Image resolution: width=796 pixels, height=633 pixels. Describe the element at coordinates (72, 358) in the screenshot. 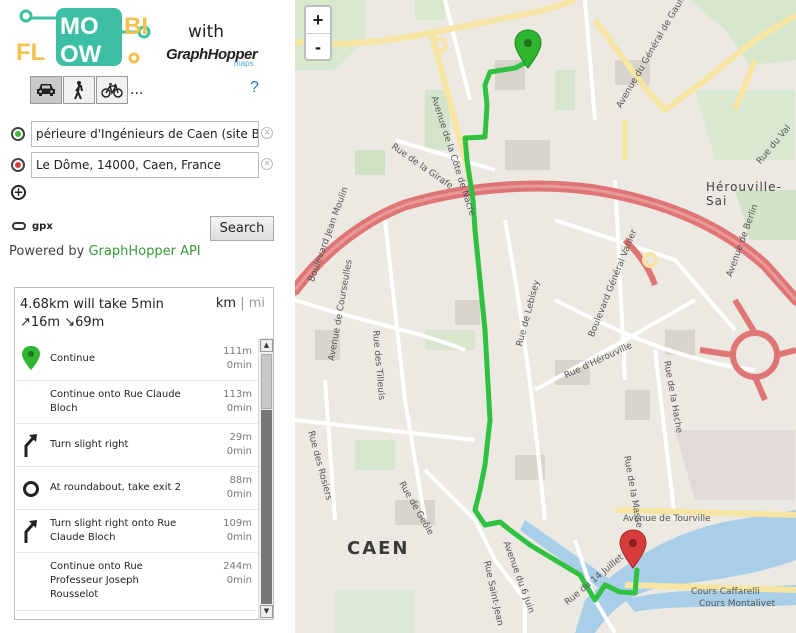

I see `instruction-text: Continue` at that location.